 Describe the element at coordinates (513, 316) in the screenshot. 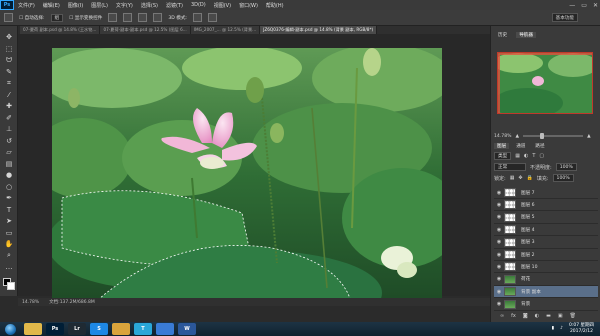

I see `fx-icon: fx` at that location.